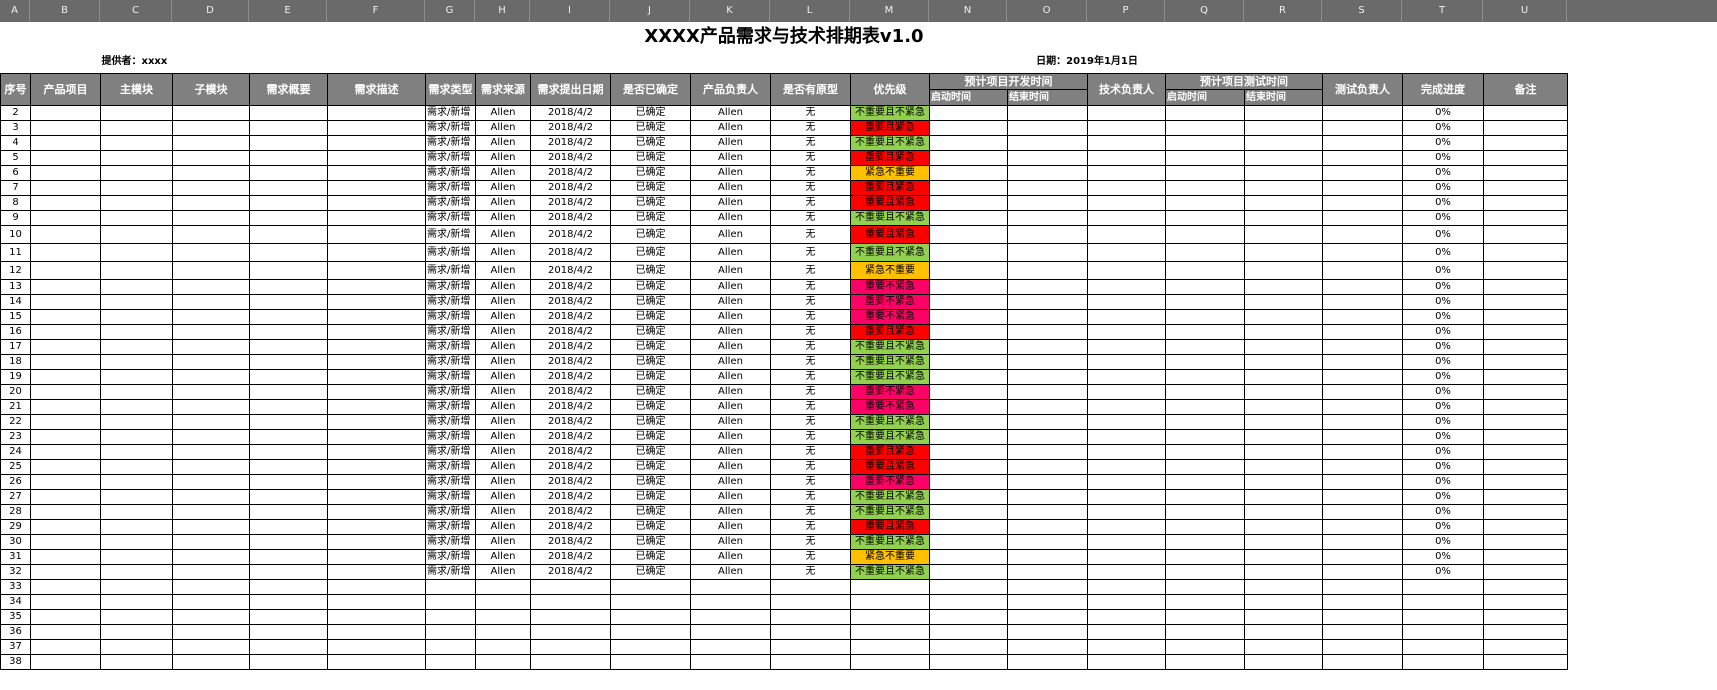 This screenshot has width=1717, height=690. I want to click on hdr-test-time: 预计项目测试时间, so click(1244, 81).